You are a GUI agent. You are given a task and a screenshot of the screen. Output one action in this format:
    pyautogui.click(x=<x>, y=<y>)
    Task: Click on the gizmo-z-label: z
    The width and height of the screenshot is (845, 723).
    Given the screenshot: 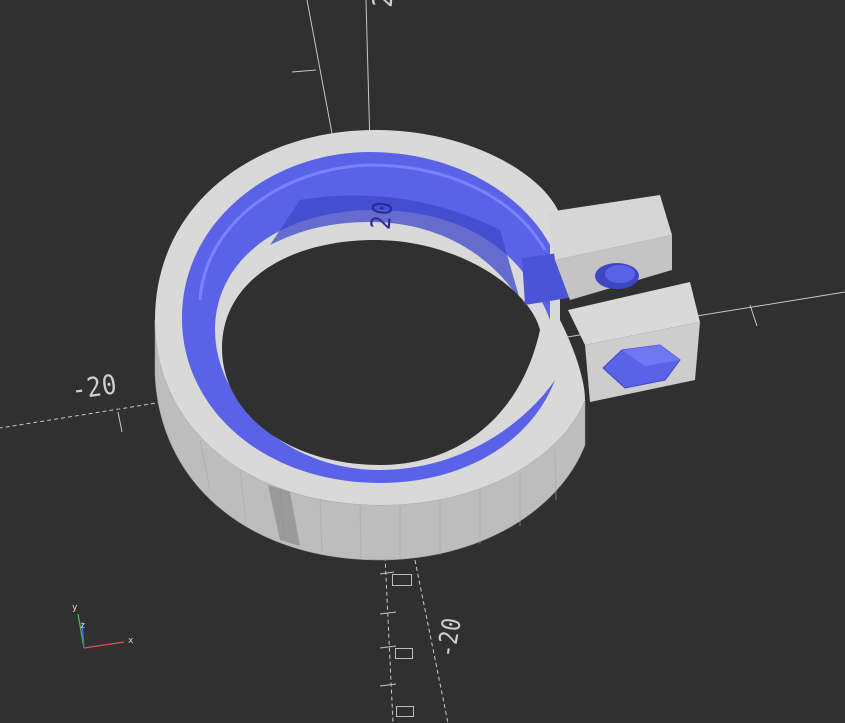 What is the action you would take?
    pyautogui.click(x=83, y=626)
    